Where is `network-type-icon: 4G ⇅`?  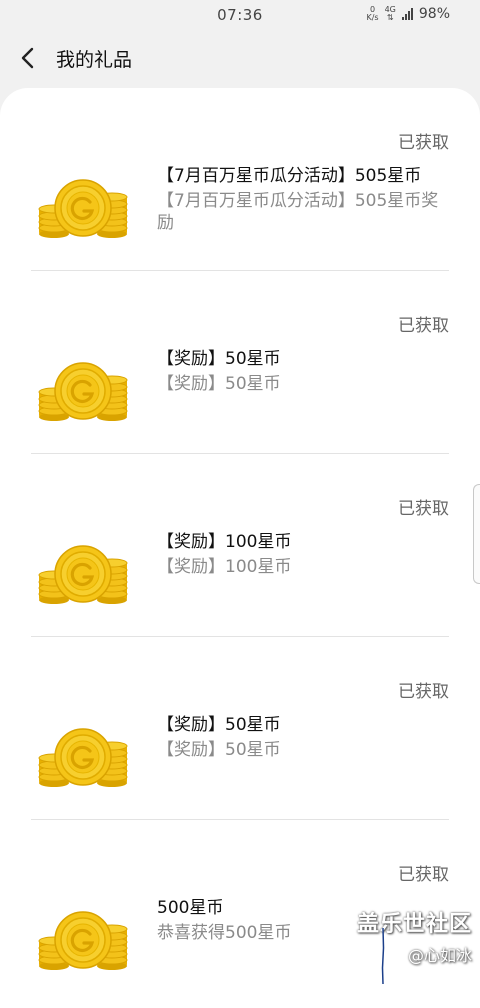
network-type-icon: 4G ⇅ is located at coordinates (390, 14).